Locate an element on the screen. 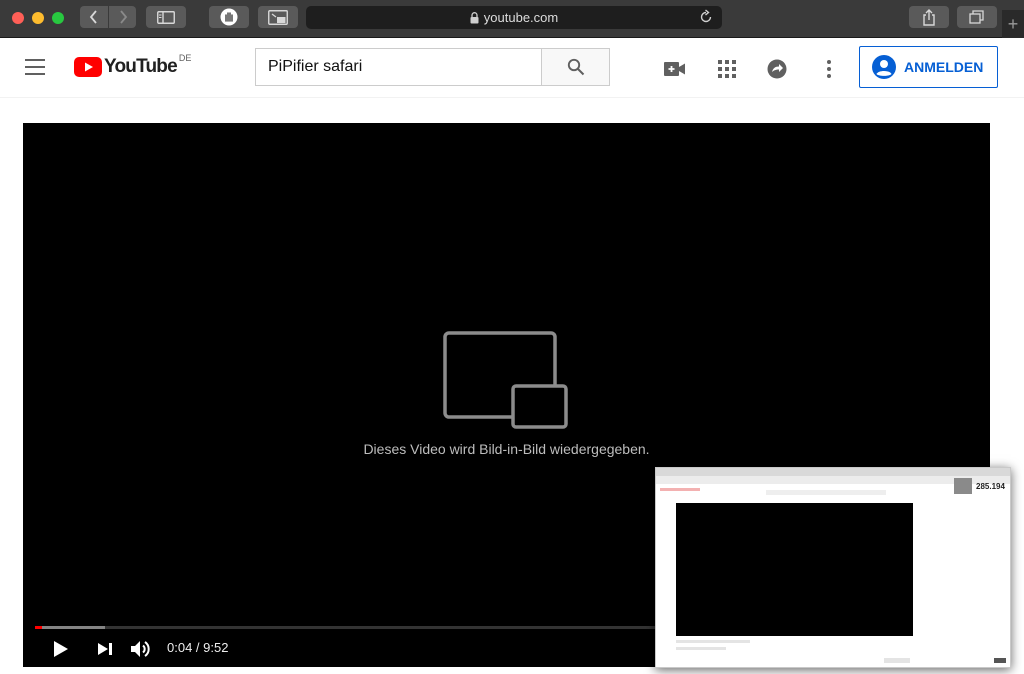 Image resolution: width=1024 pixels, height=674 pixels. logo-region: DE is located at coordinates (185, 58).